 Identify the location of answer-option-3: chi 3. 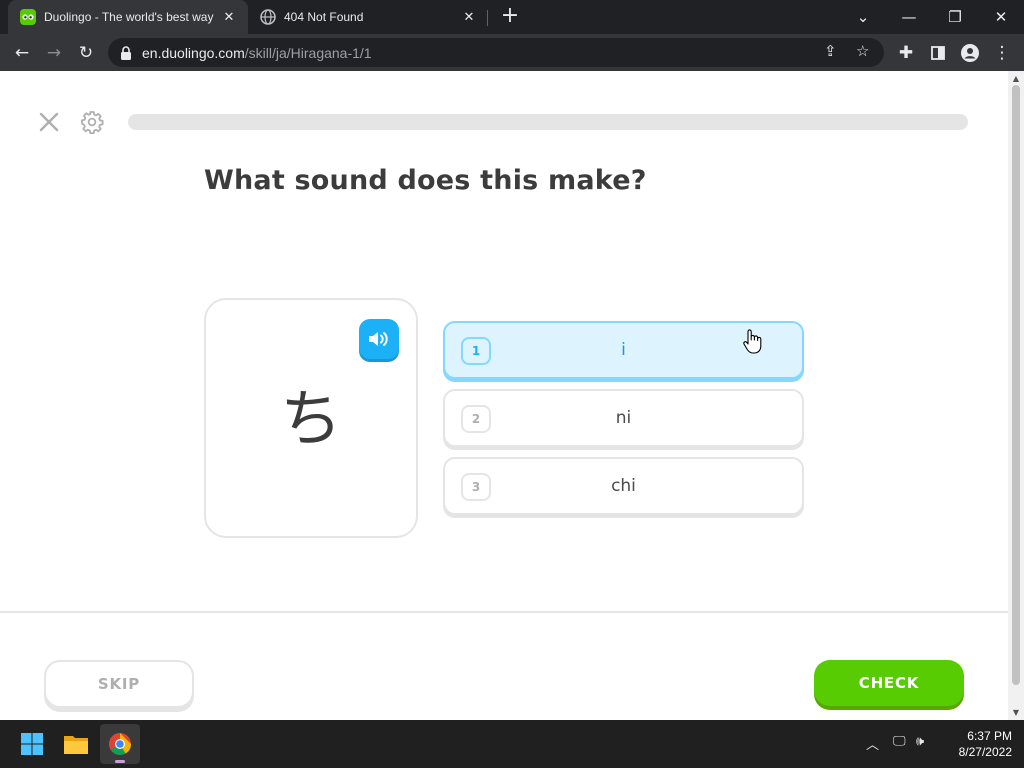
(623, 486).